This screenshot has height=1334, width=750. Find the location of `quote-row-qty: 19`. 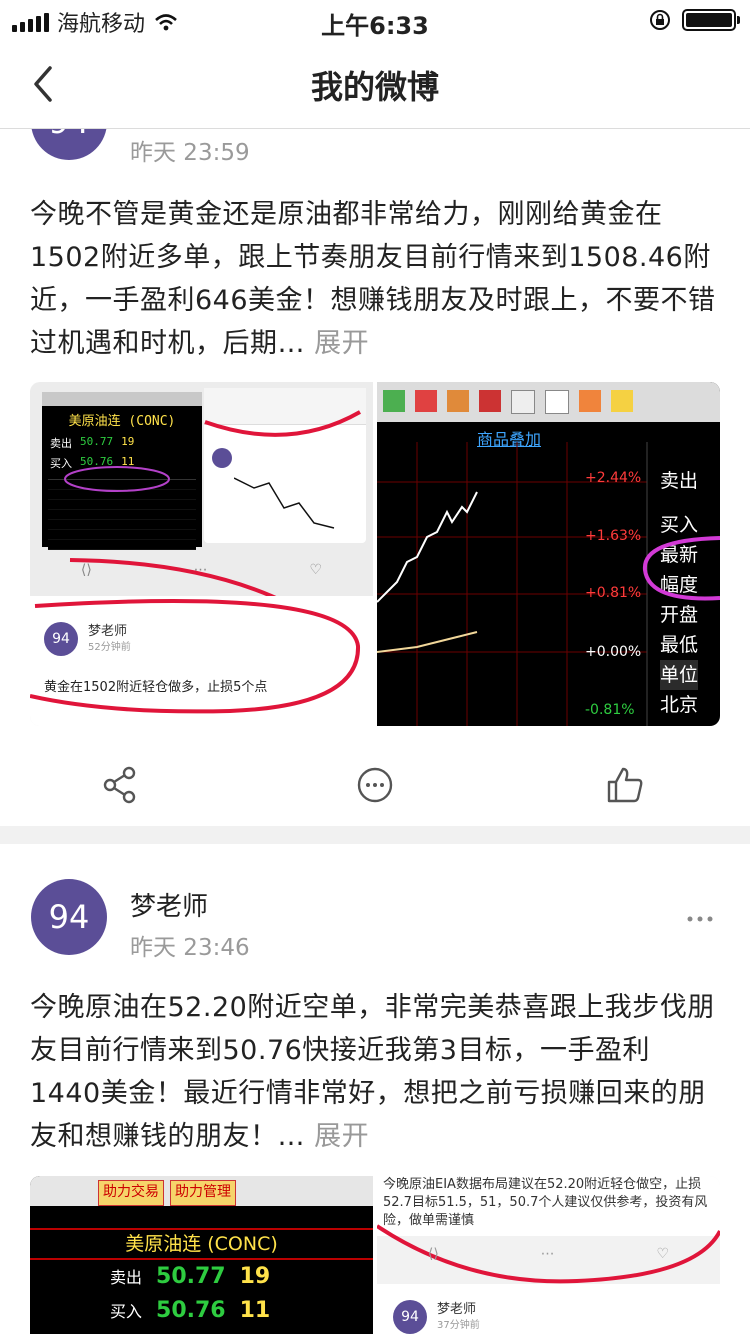

quote-row-qty: 19 is located at coordinates (255, 1276).